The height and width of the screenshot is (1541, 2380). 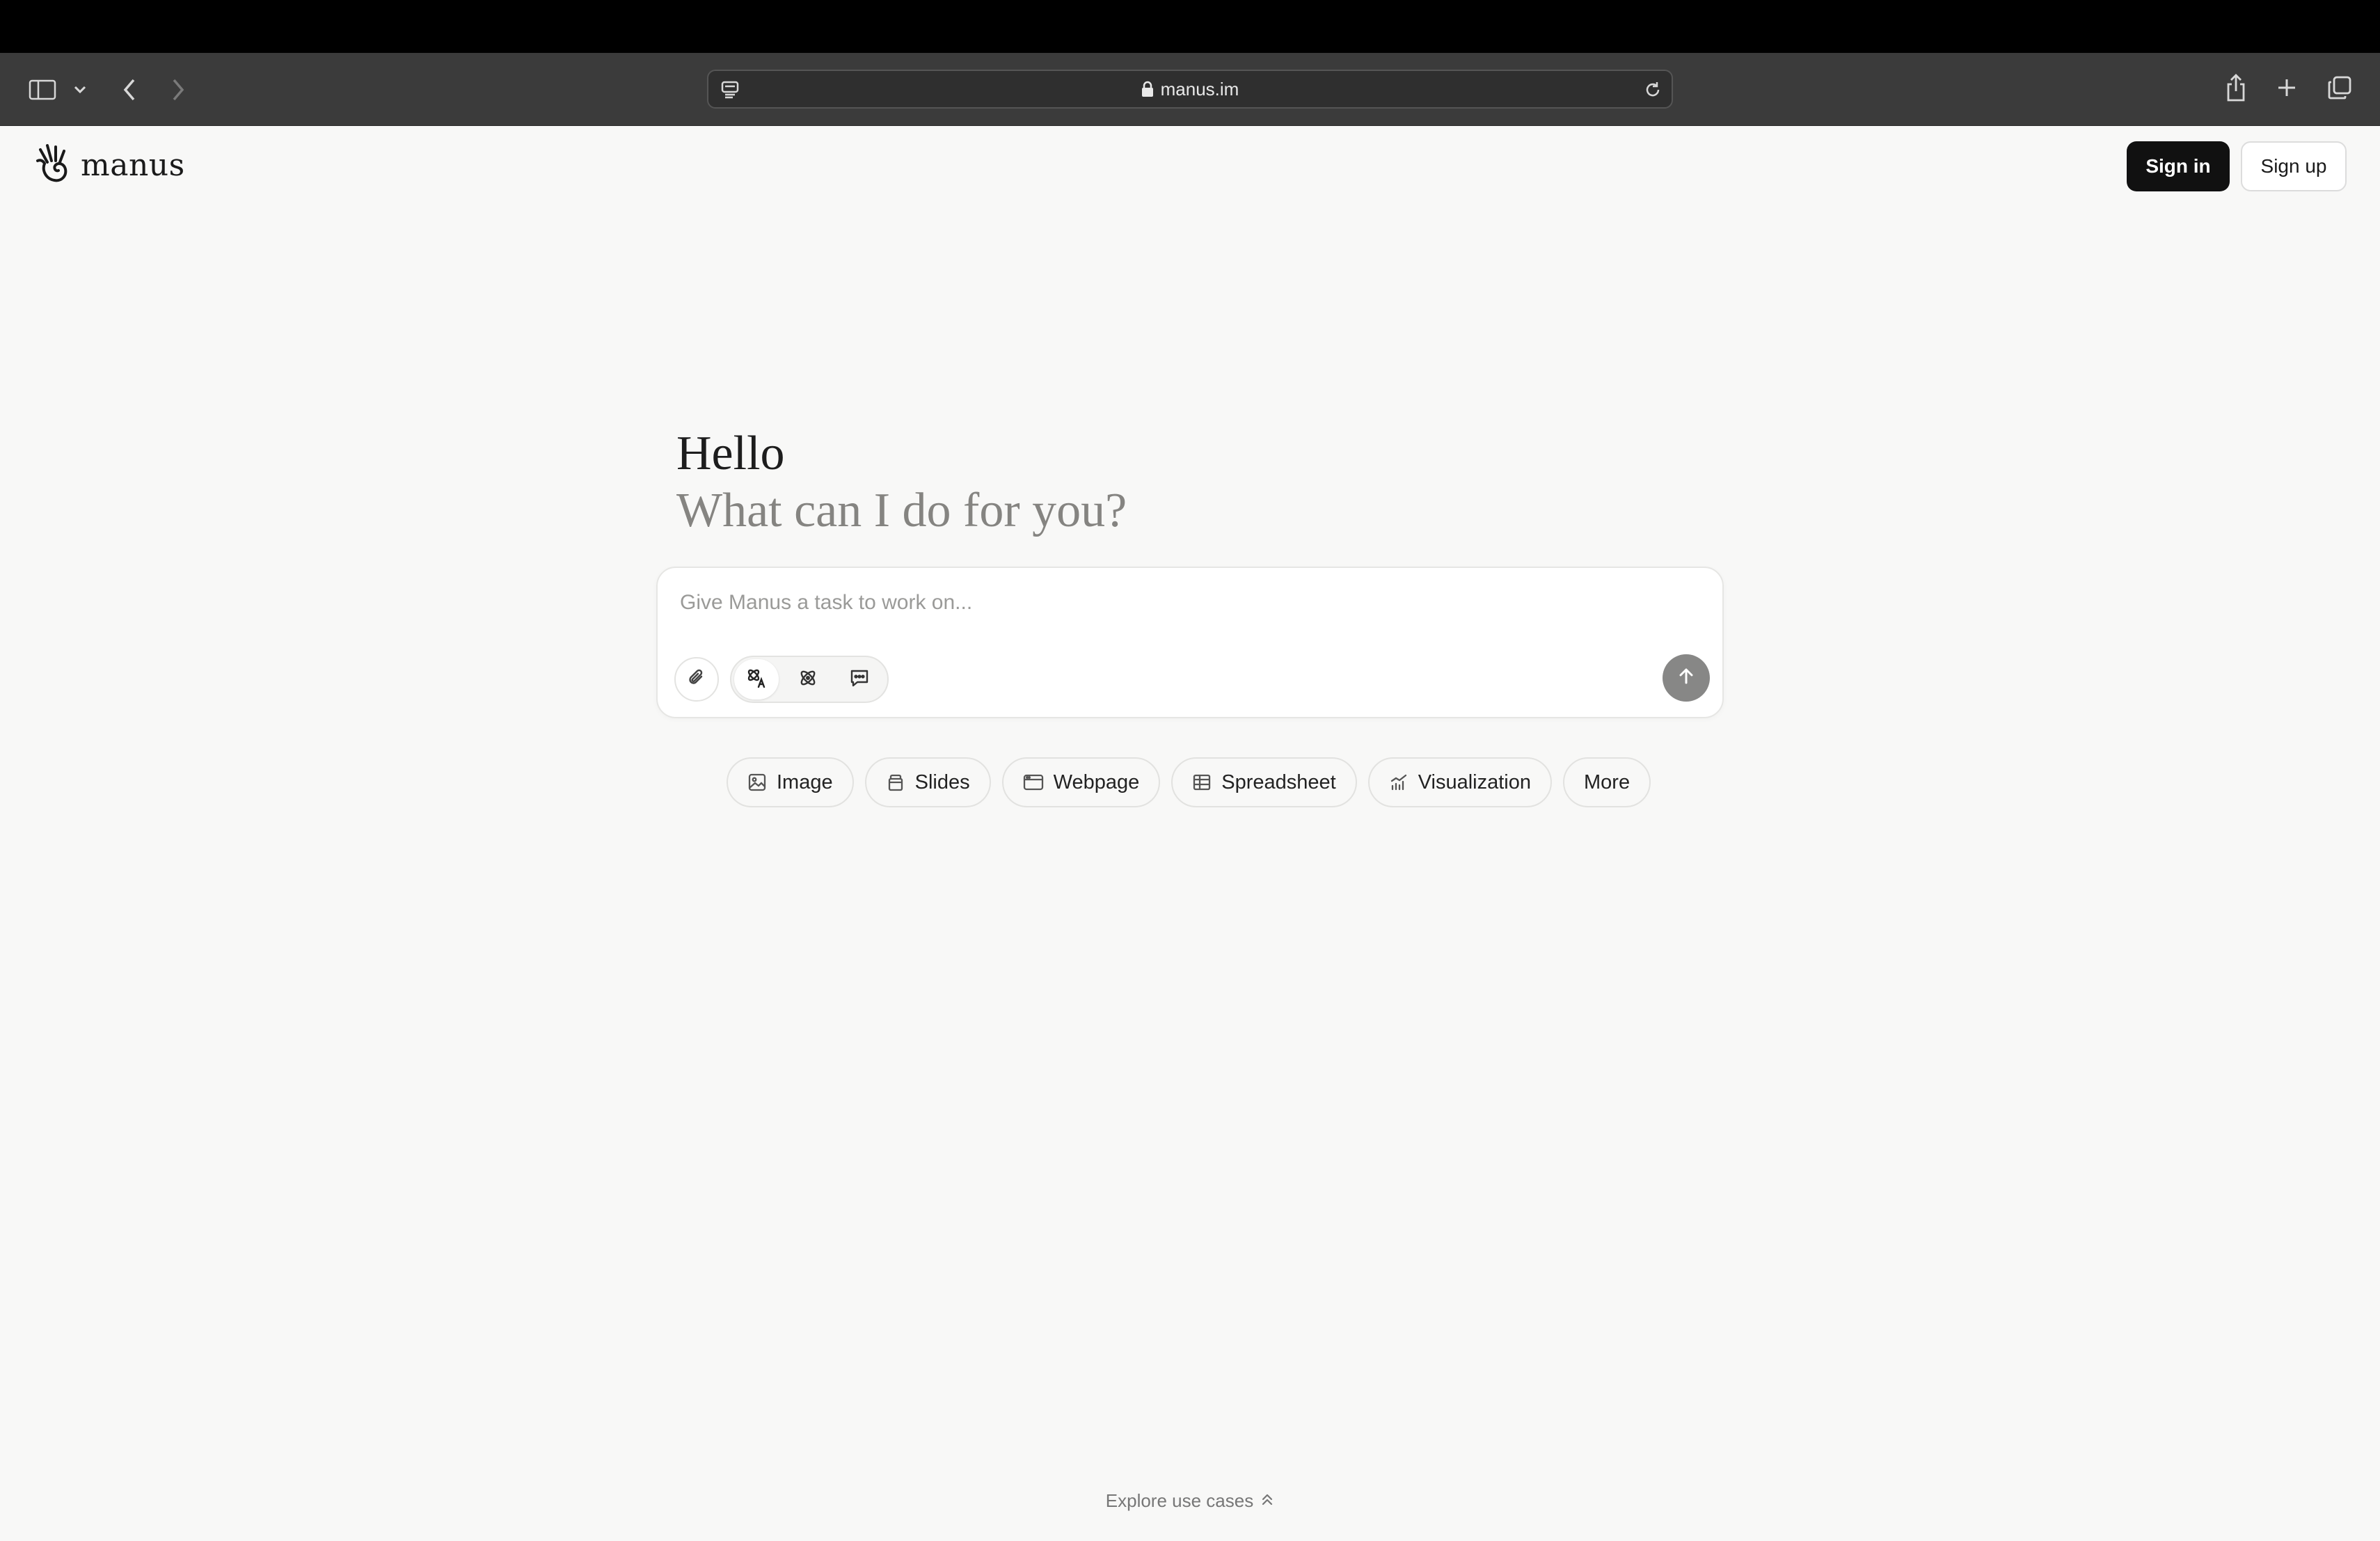 I want to click on sidebar-toggle-icon, so click(x=42, y=90).